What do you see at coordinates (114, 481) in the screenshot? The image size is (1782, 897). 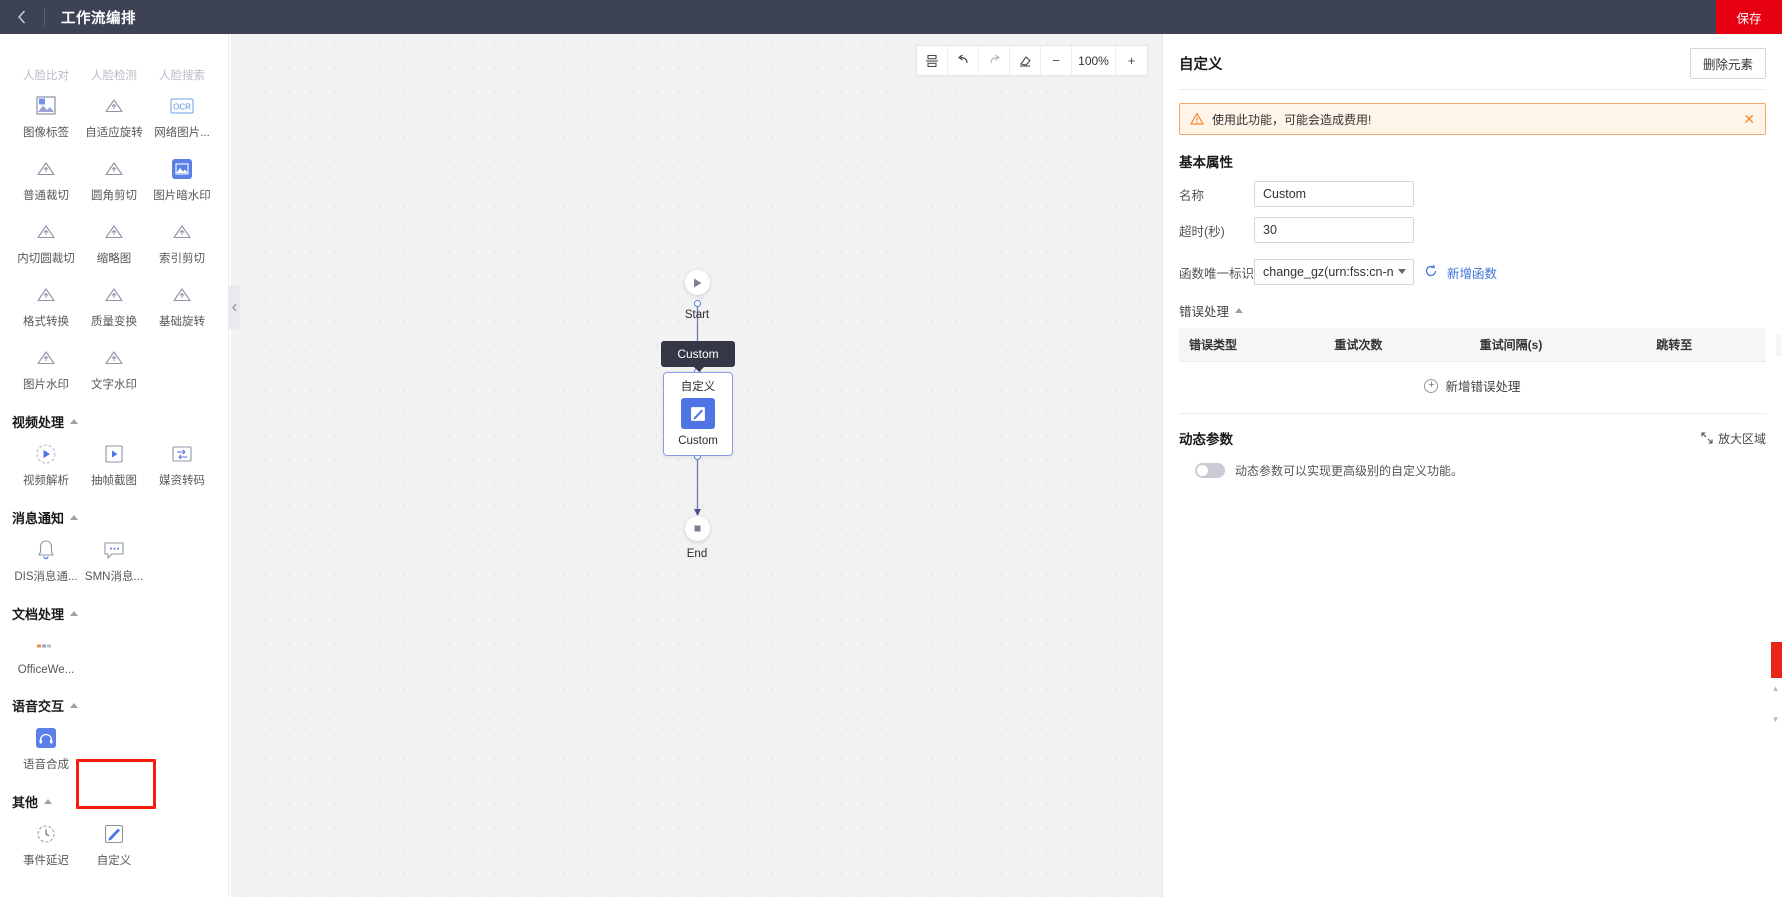 I see `palette-item-label: 抽帧截图` at bounding box center [114, 481].